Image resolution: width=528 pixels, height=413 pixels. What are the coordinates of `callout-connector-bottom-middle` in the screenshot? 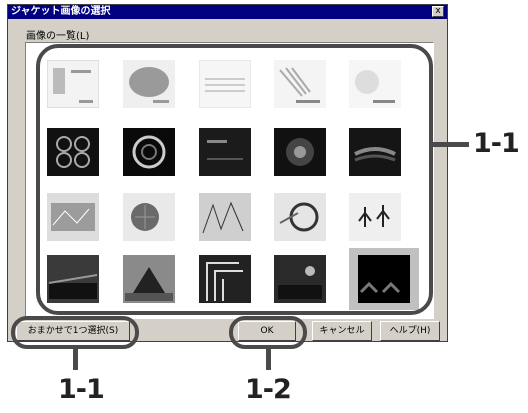 It's located at (268, 359).